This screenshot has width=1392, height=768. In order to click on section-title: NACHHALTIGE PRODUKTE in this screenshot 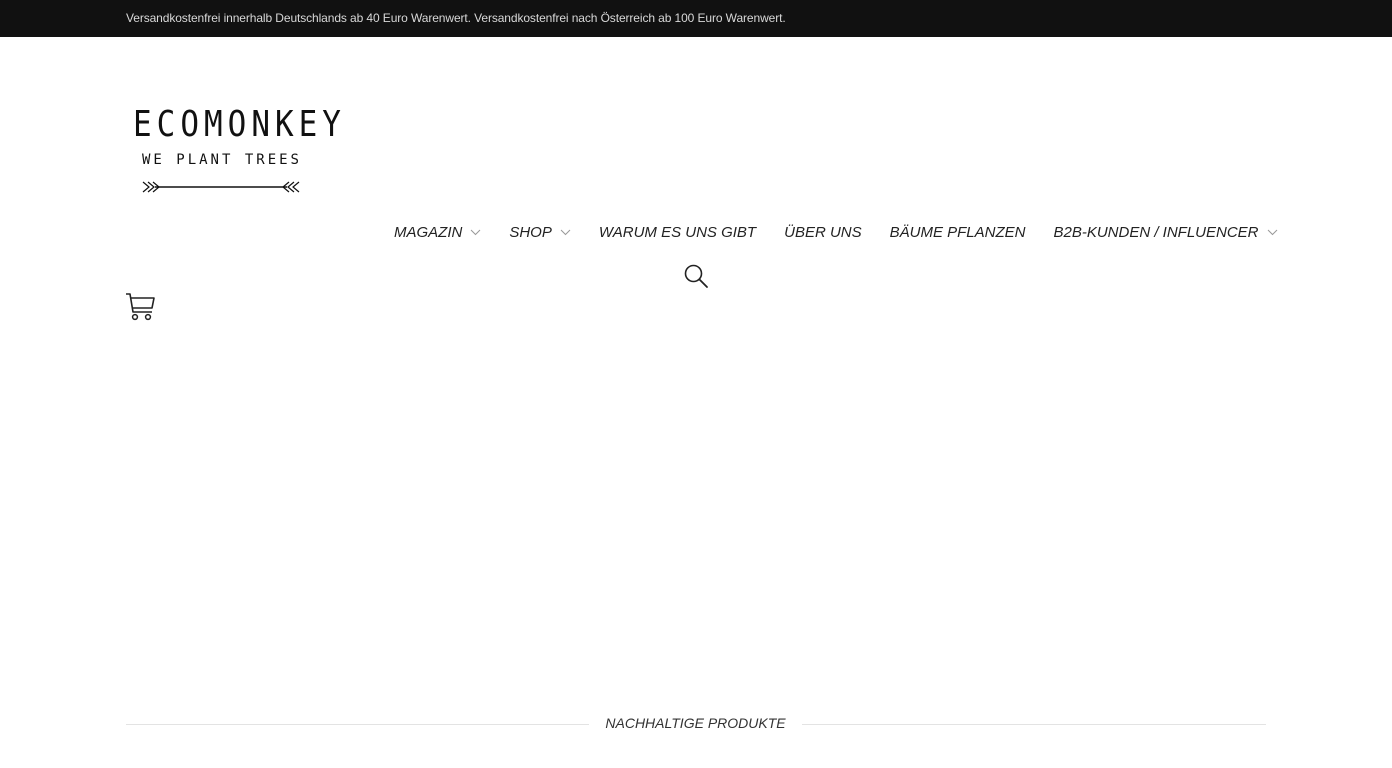, I will do `click(695, 723)`.